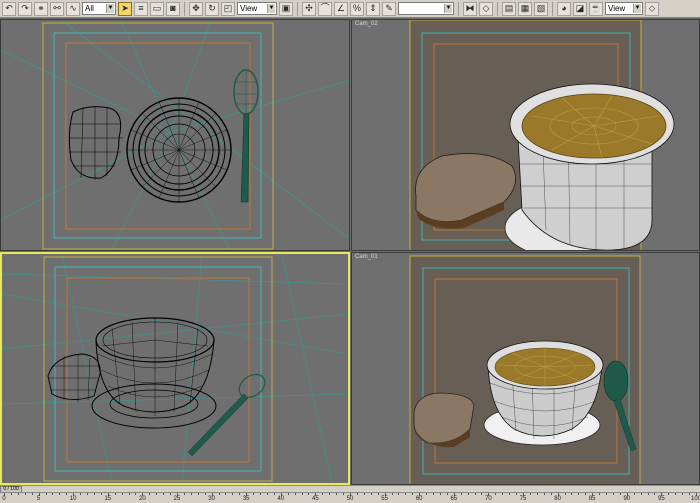 The image size is (700, 503). I want to click on scale-icon: ◰, so click(228, 8).